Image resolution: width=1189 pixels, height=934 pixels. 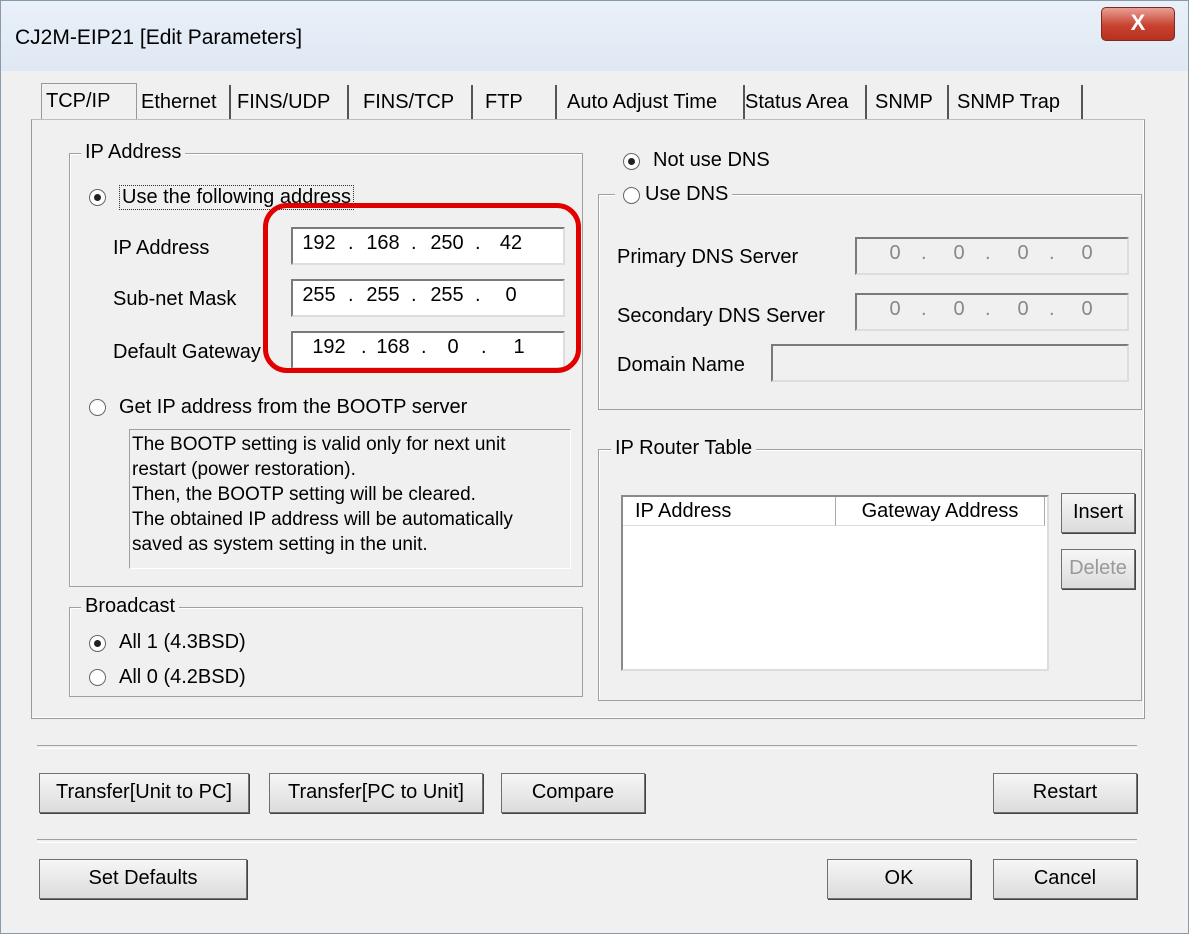 I want to click on dns2-octet-4: 0, so click(x=1087, y=309).